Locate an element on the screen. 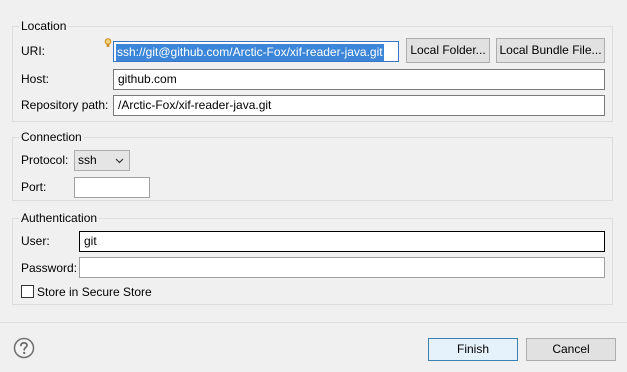 This screenshot has width=627, height=372. host-input: github.com is located at coordinates (359, 79).